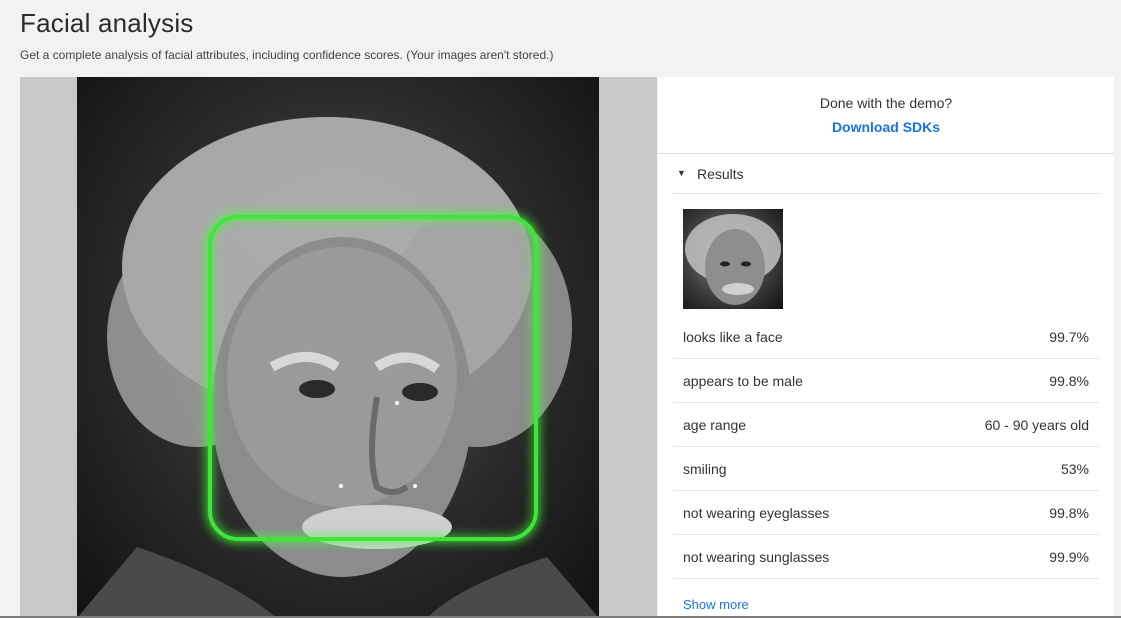 The image size is (1121, 618). I want to click on demo-callout: Done with the demo? Download SDKs, so click(886, 115).